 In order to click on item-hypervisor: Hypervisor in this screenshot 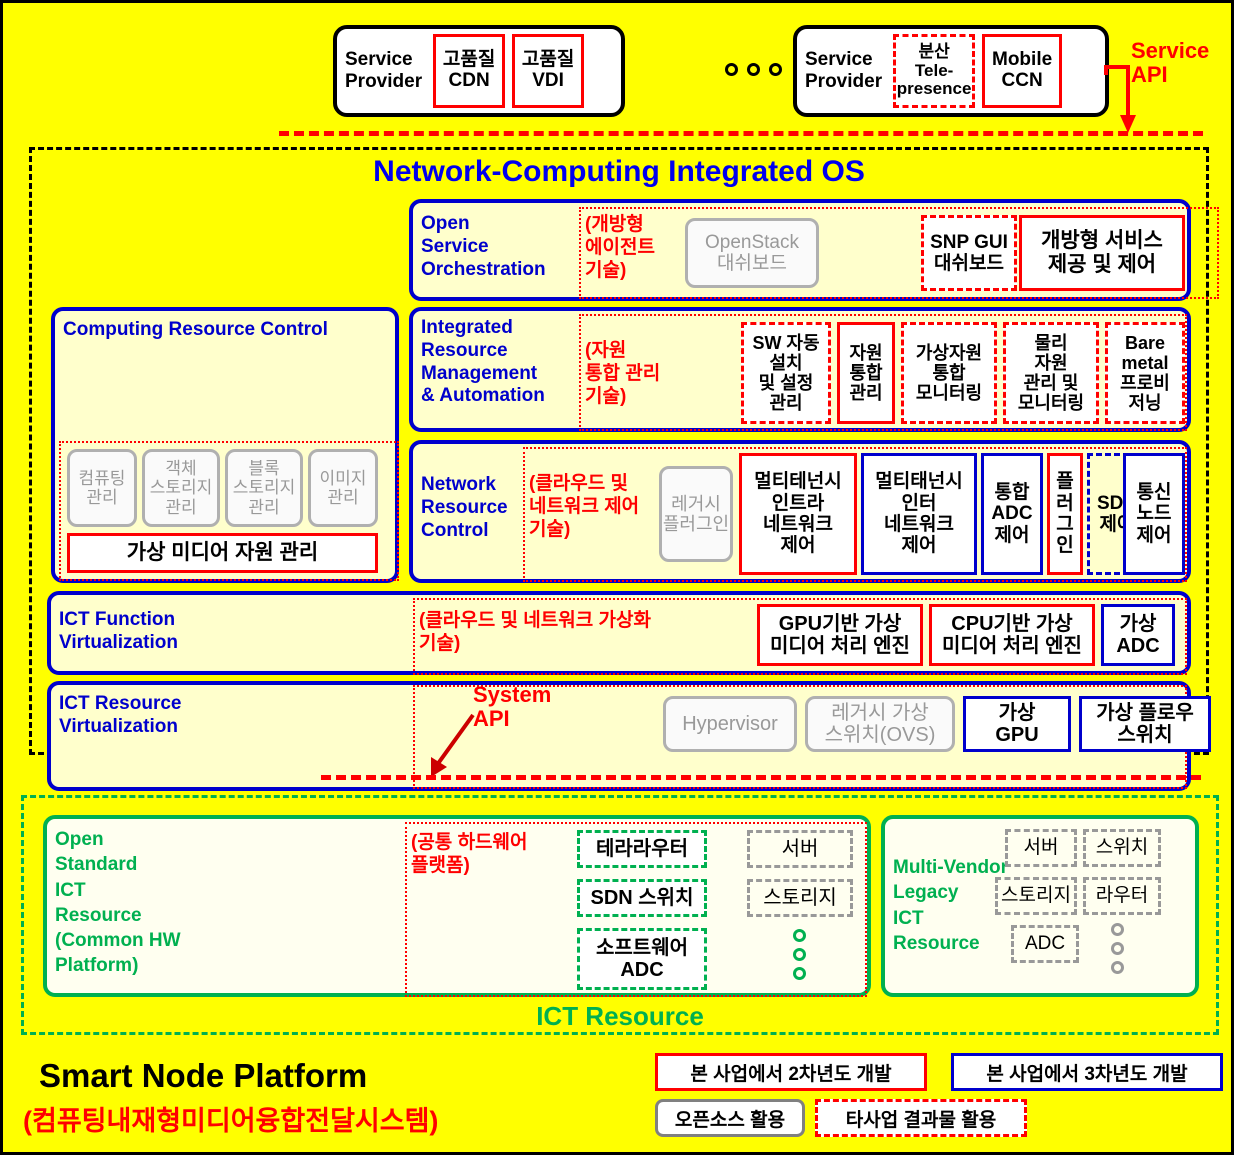, I will do `click(730, 724)`.